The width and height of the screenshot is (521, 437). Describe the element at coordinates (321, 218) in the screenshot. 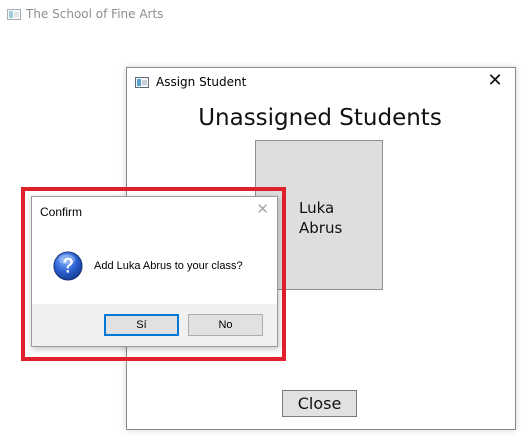

I see `student-name: Luka Abrus` at that location.